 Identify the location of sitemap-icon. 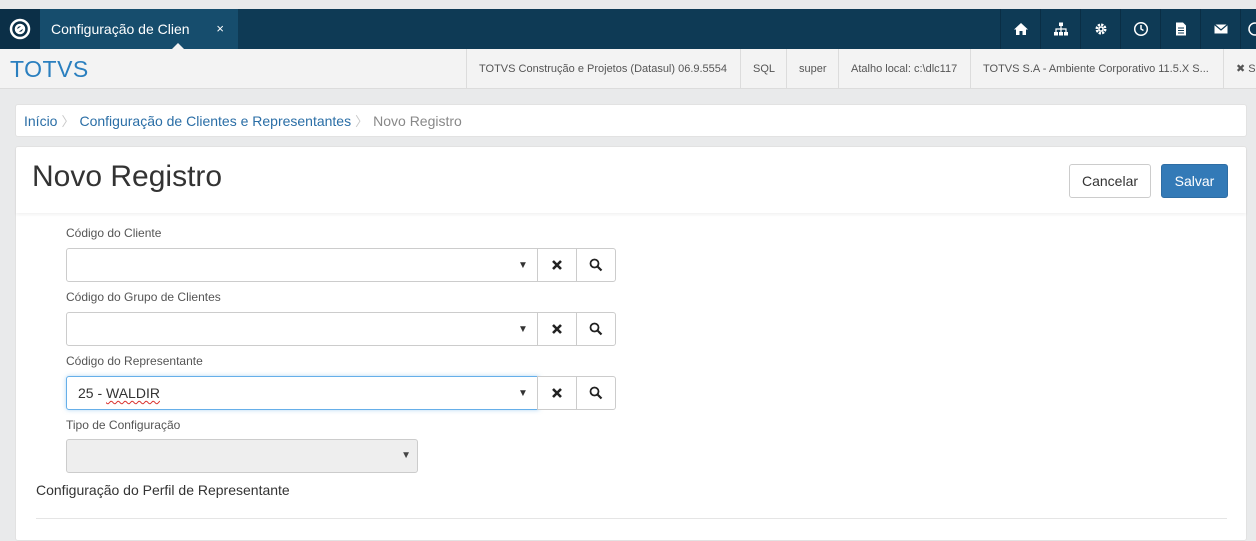
(1060, 29).